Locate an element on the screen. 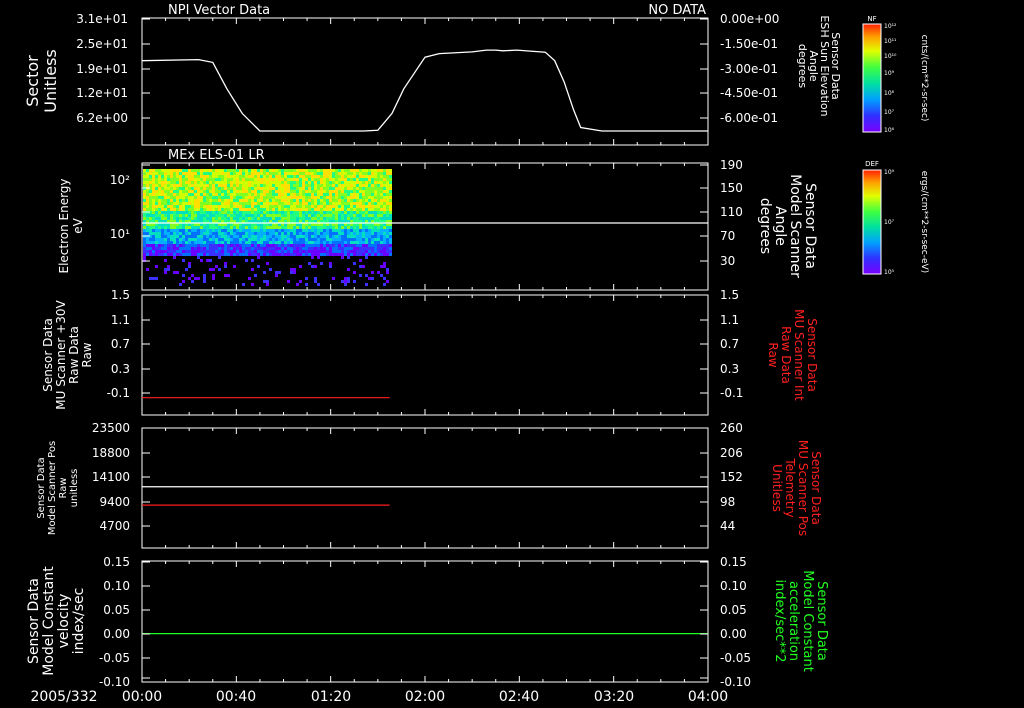  p3-ylabel-right: Sensor Data is located at coordinates (812, 355).